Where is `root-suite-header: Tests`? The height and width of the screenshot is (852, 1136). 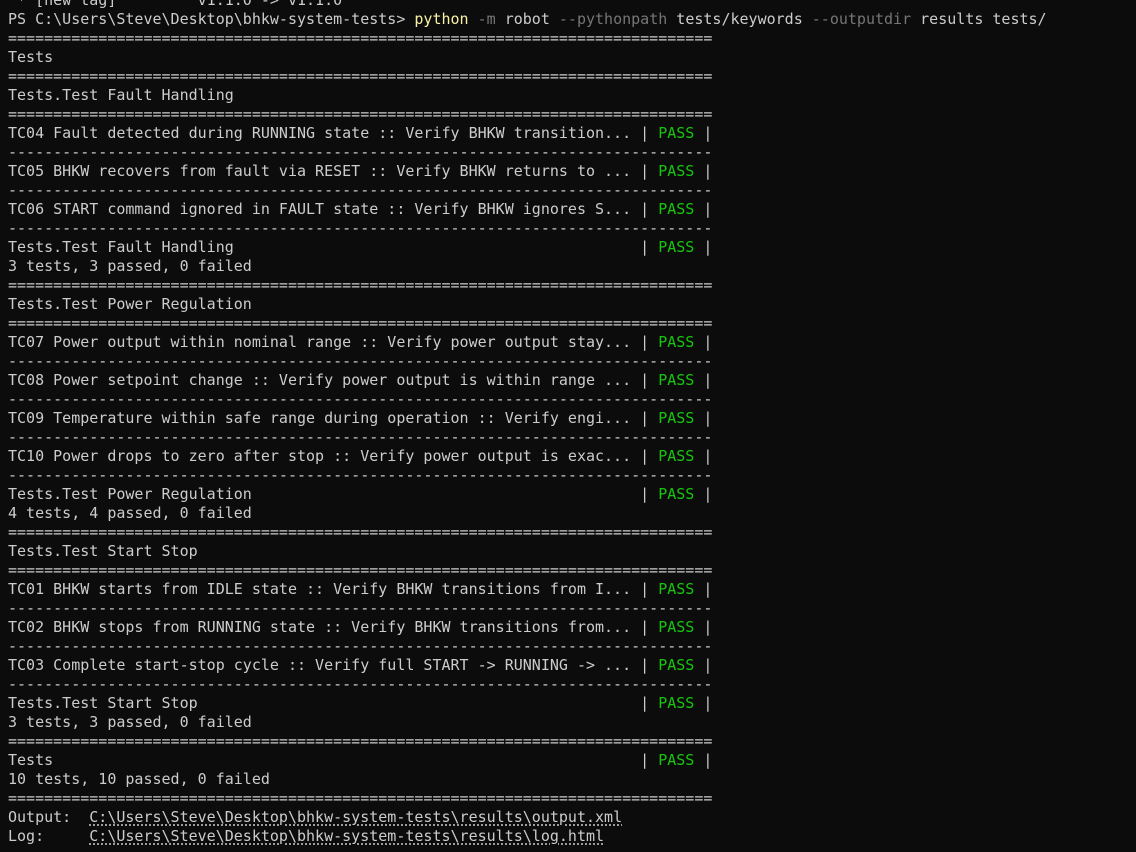
root-suite-header: Tests is located at coordinates (31, 57).